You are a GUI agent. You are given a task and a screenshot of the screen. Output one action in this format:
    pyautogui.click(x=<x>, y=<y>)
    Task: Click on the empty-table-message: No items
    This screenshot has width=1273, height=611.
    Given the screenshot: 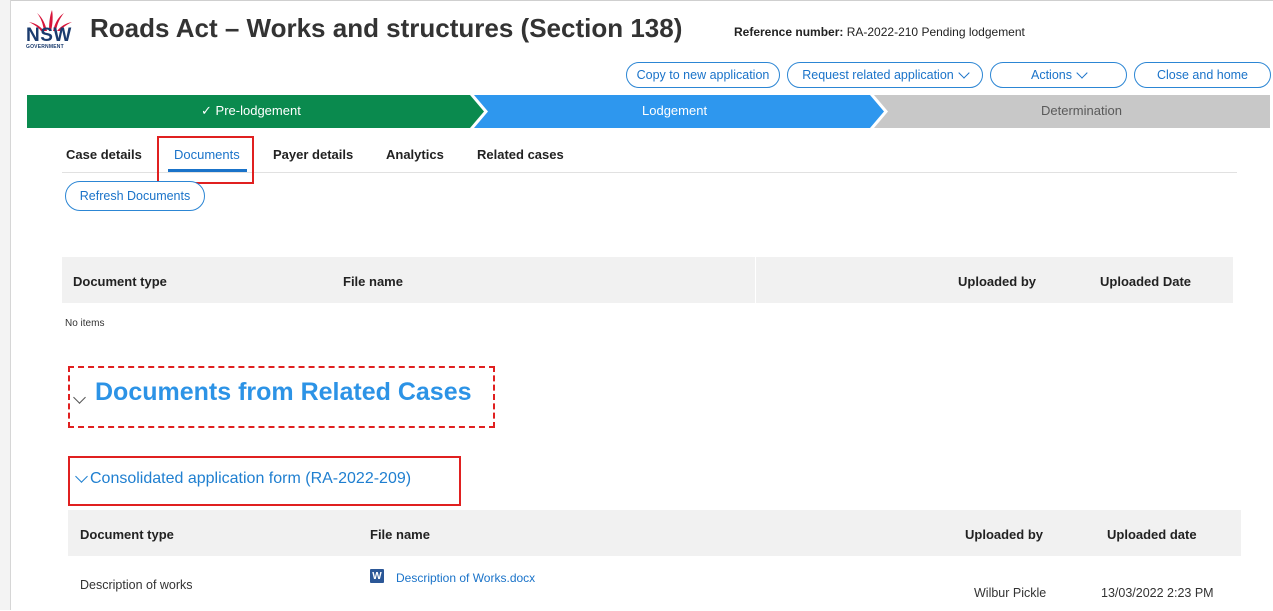 What is the action you would take?
    pyautogui.click(x=85, y=323)
    